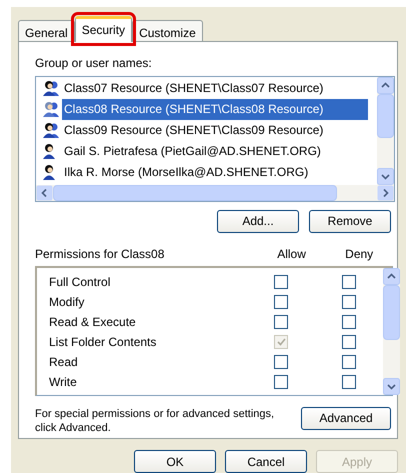 The image size is (406, 473). Describe the element at coordinates (94, 63) in the screenshot. I see `users-label: Group or user names:` at that location.